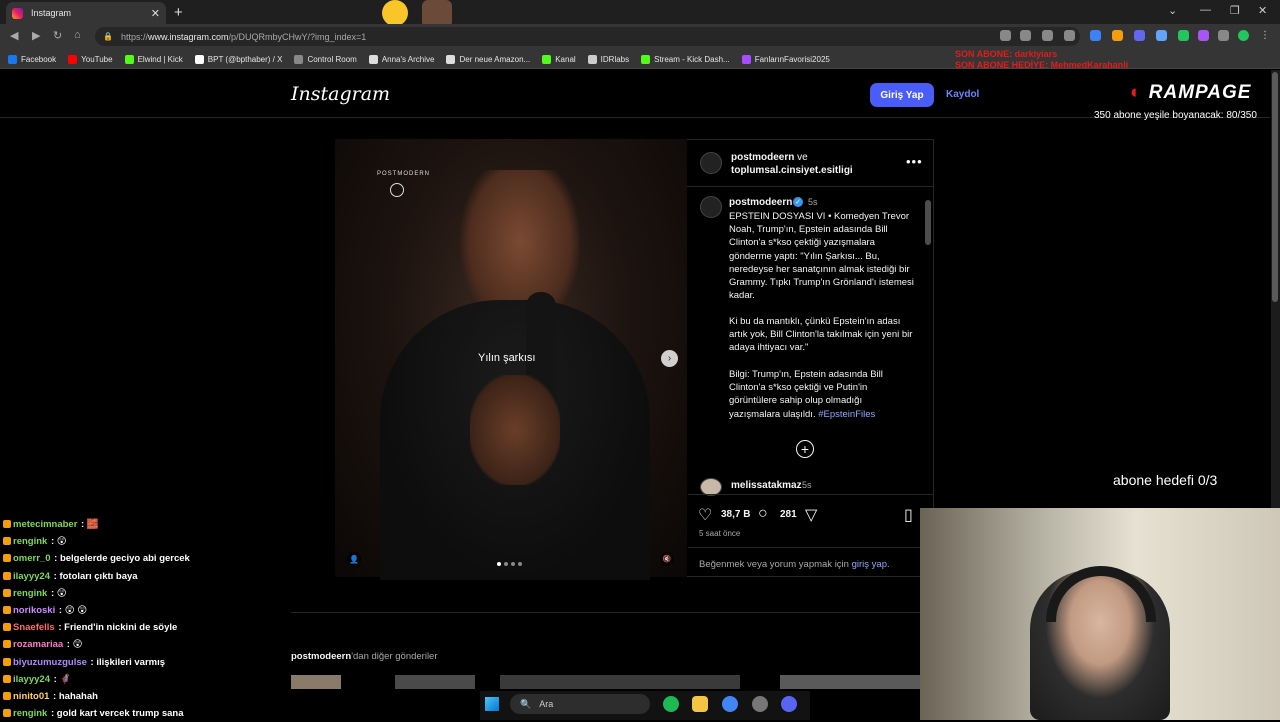 Image resolution: width=1280 pixels, height=722 pixels. I want to click on download-icon, so click(1005, 35).